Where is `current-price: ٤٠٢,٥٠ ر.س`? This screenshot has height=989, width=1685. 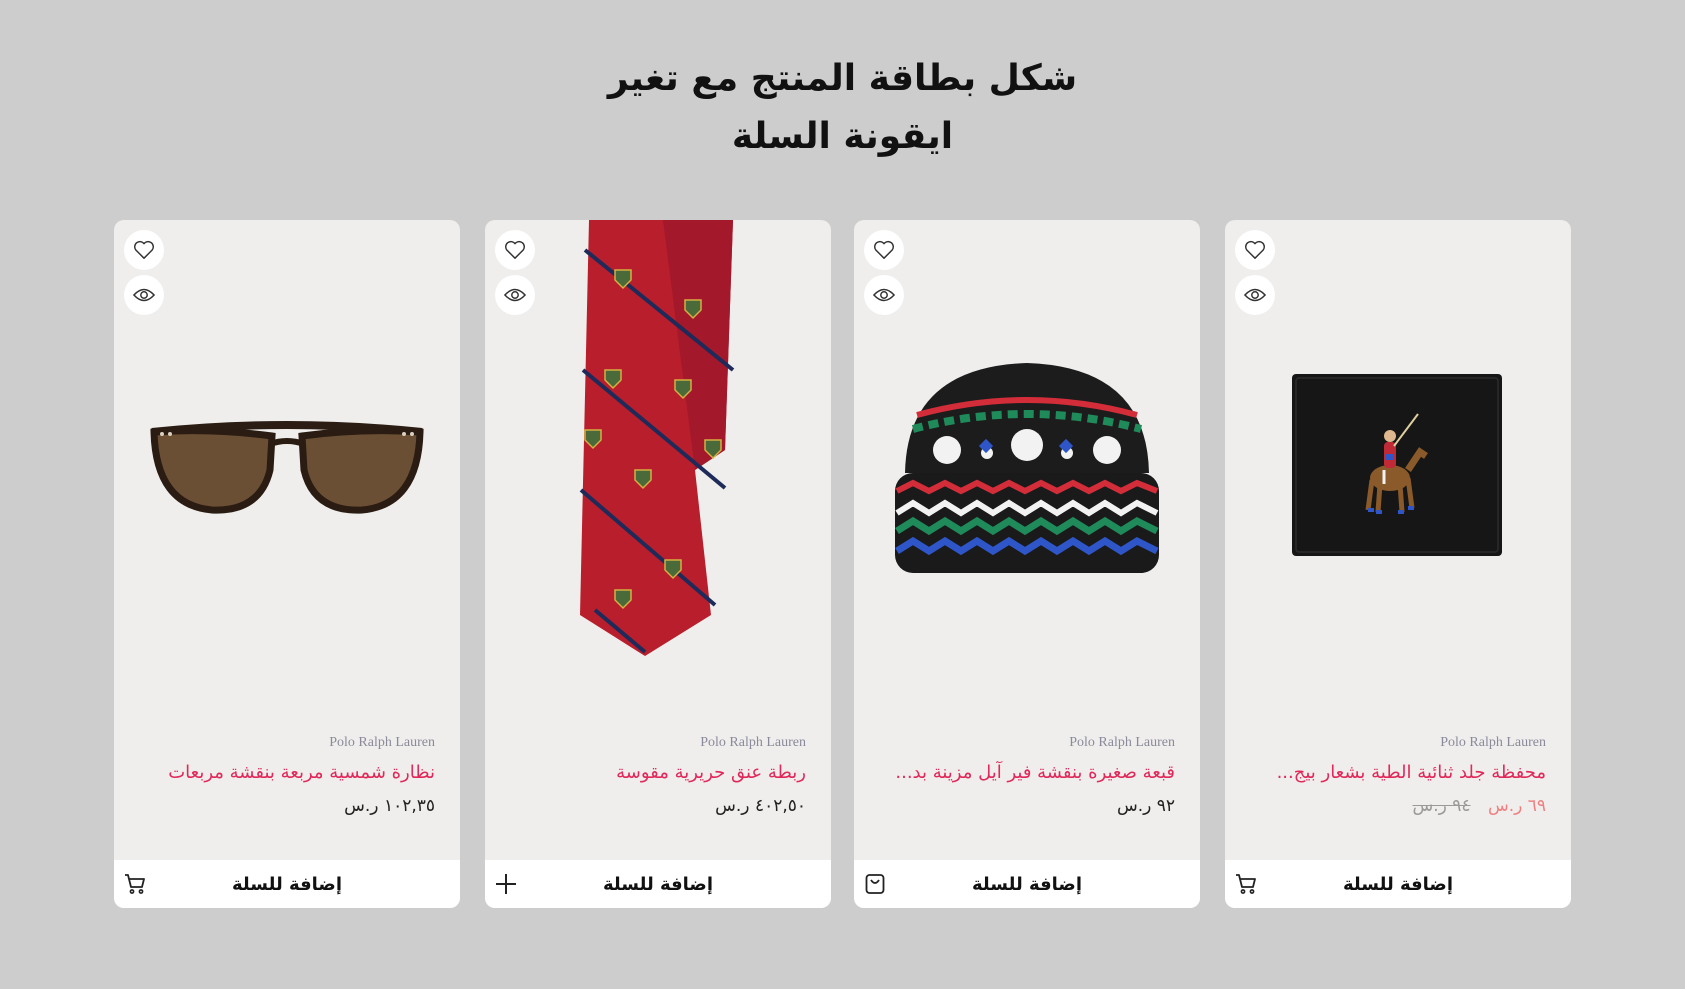
current-price: ٤٠٢,٥٠ ر.س is located at coordinates (760, 806).